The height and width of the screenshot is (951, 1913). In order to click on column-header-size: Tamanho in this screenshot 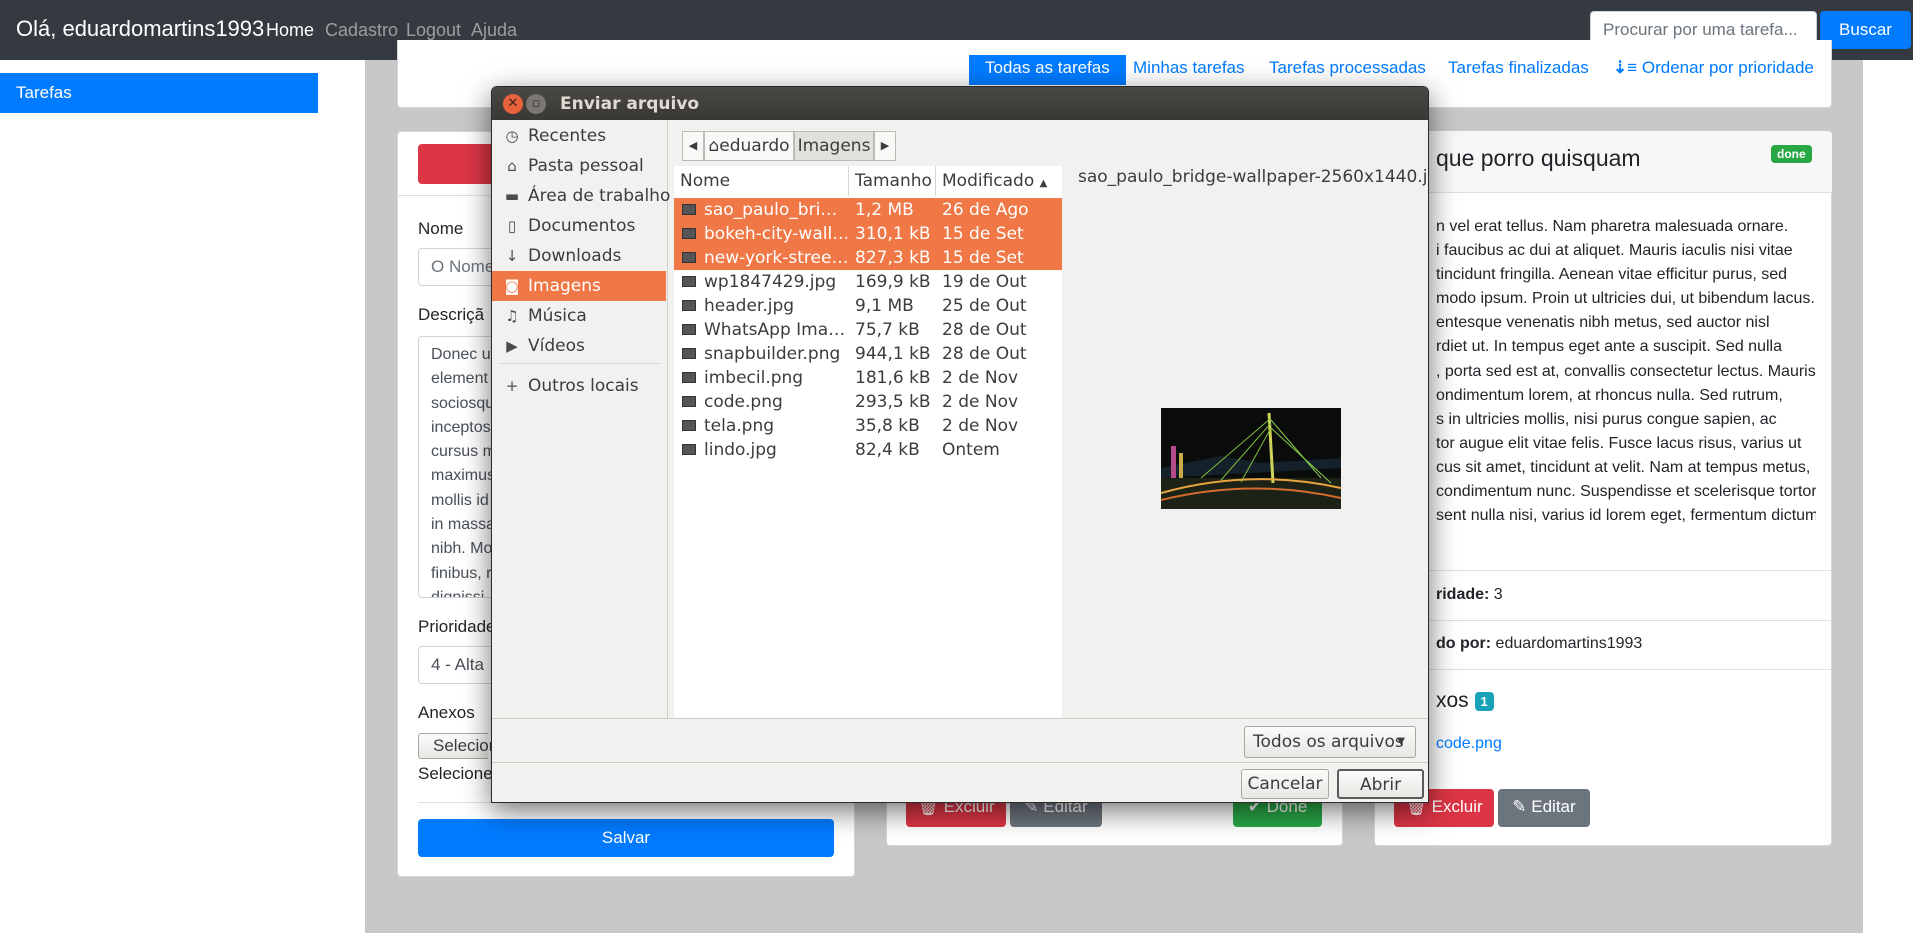, I will do `click(892, 181)`.